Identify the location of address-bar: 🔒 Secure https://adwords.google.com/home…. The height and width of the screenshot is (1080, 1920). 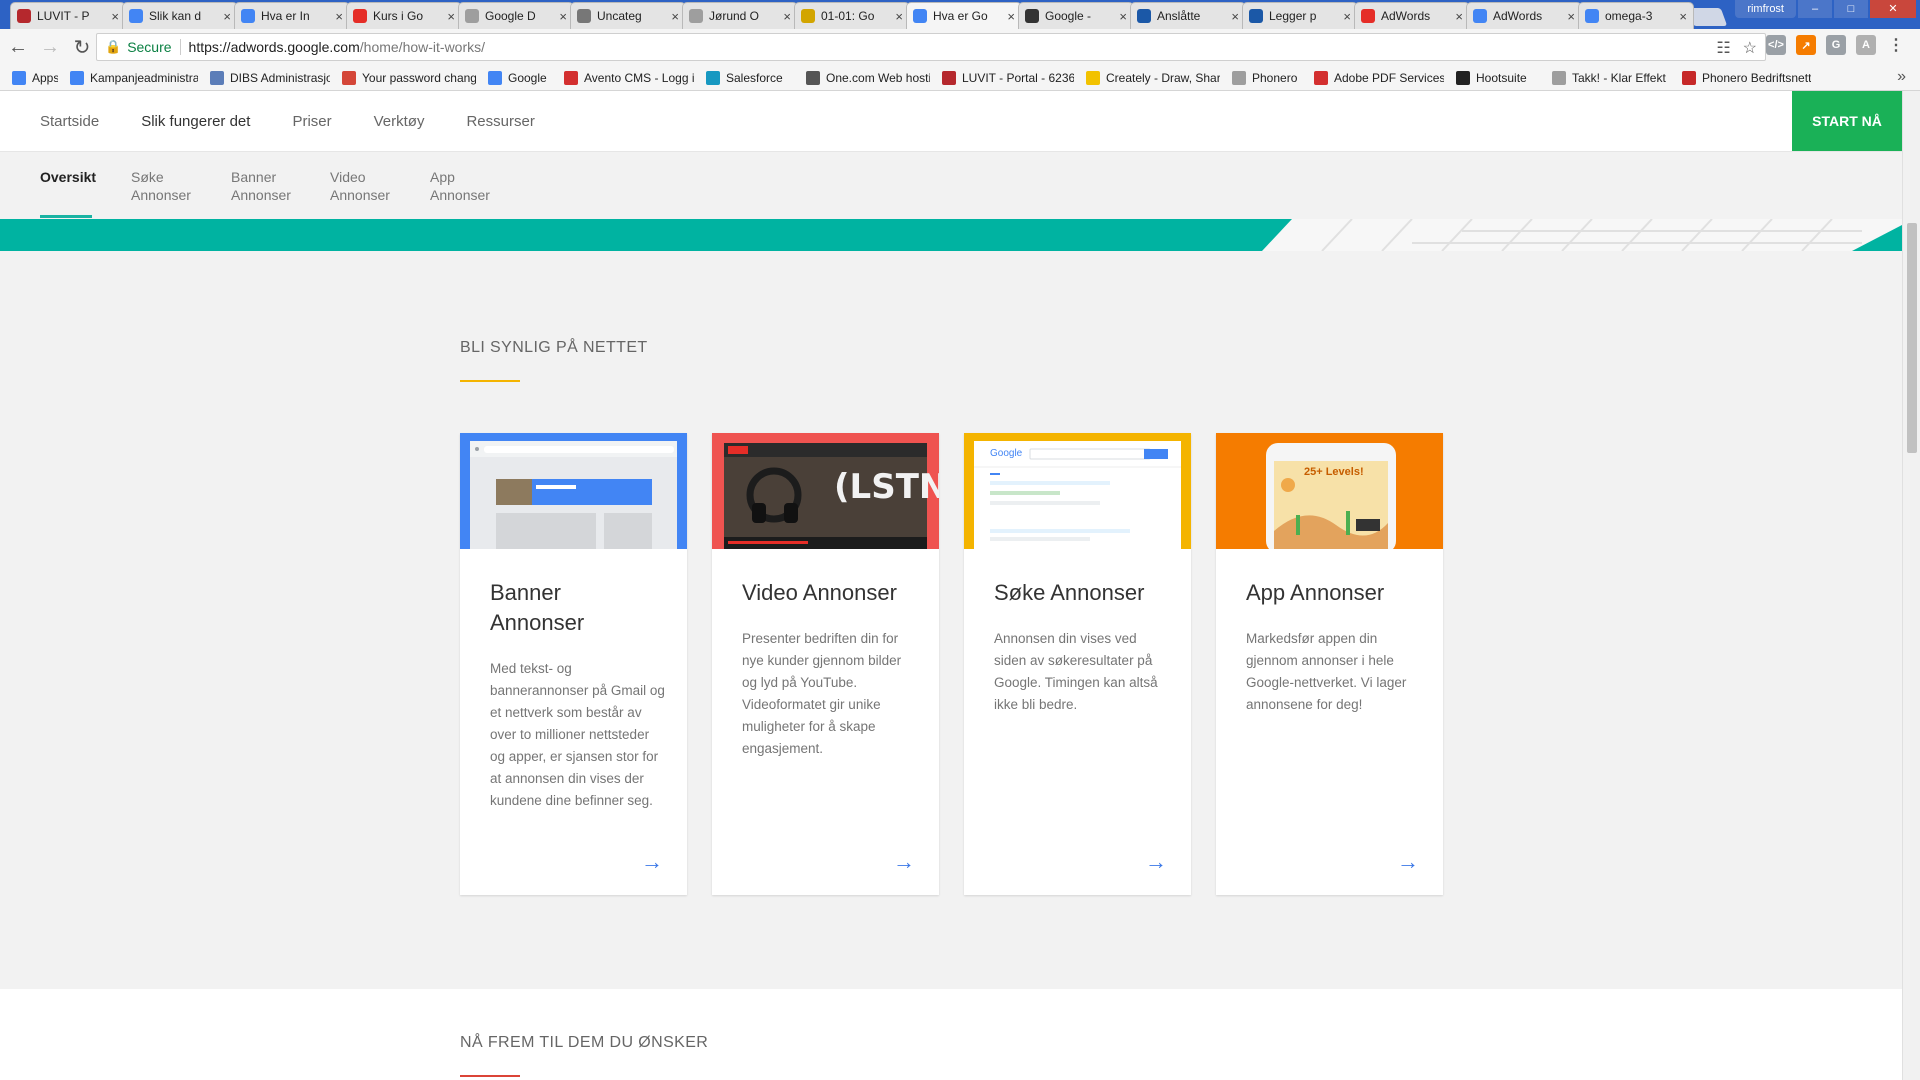
(931, 47).